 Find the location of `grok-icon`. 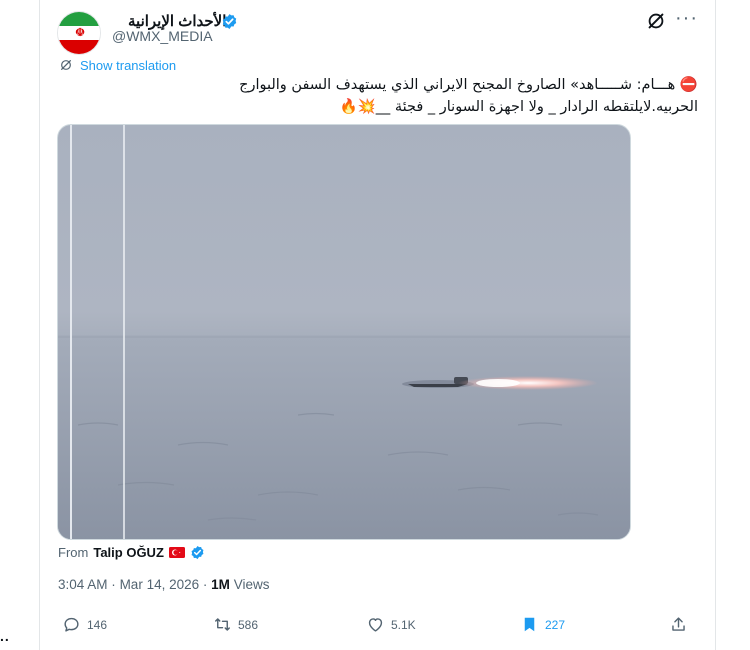

grok-icon is located at coordinates (656, 21).